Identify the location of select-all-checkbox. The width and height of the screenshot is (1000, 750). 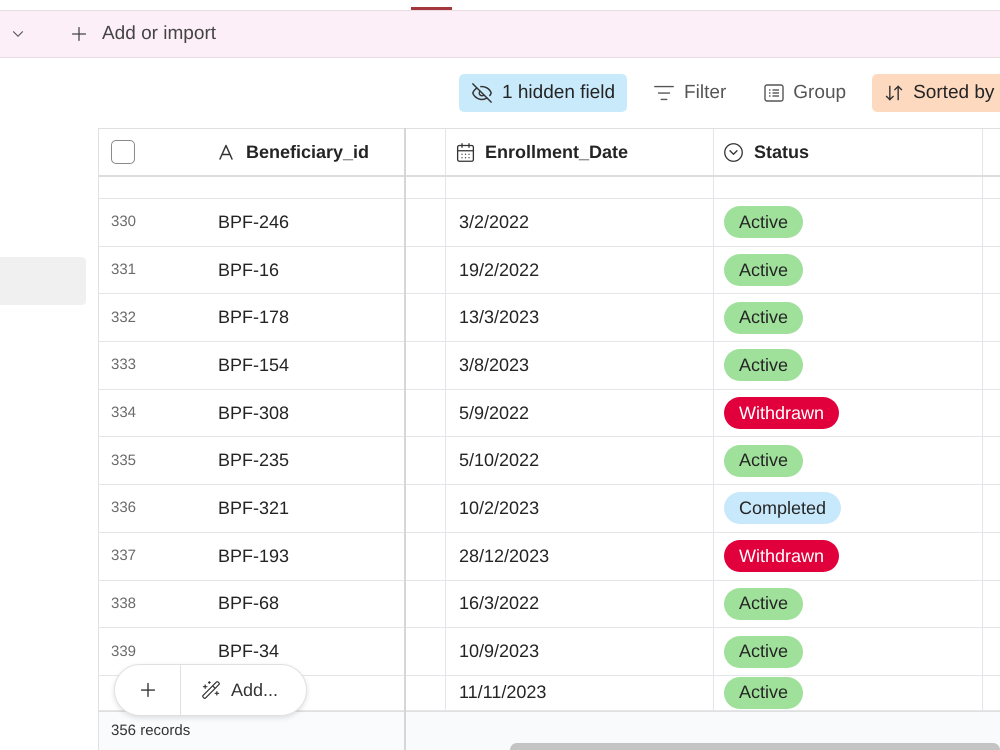
(123, 152).